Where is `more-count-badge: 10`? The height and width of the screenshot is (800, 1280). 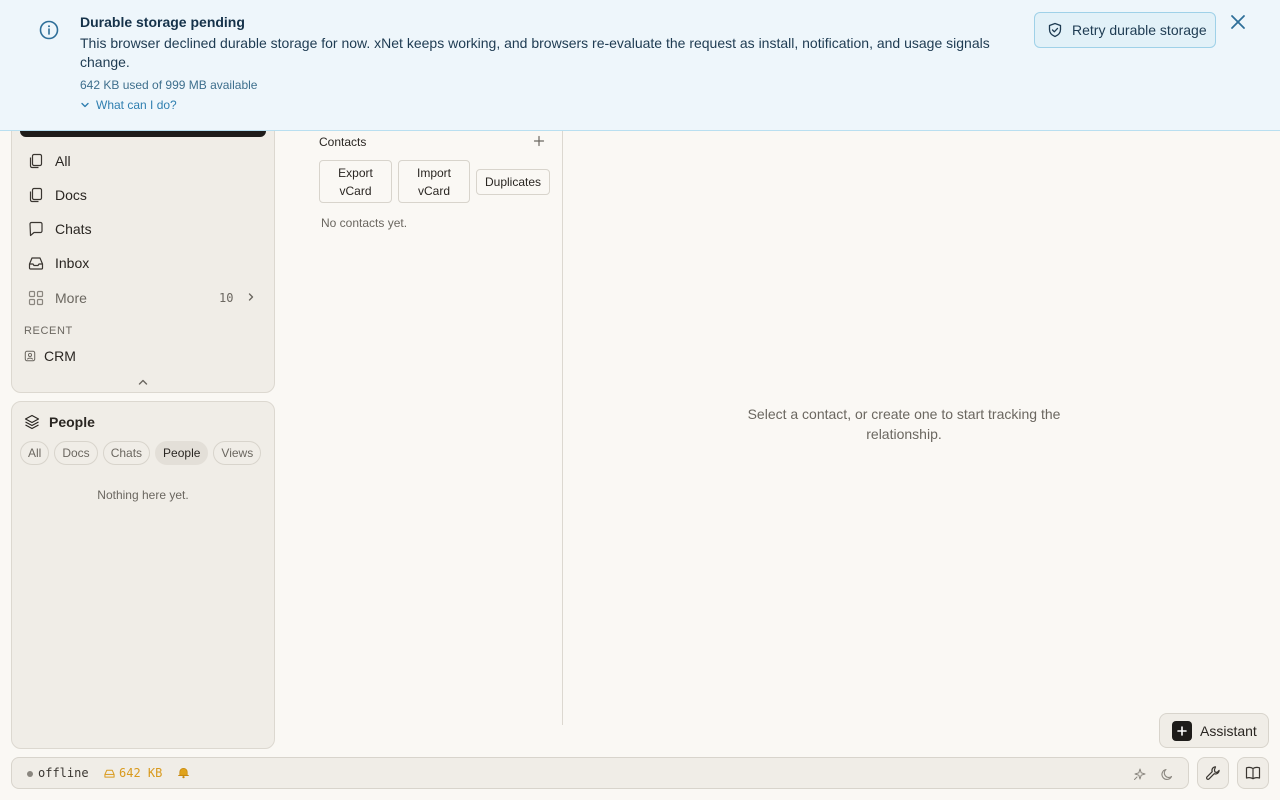 more-count-badge: 10 is located at coordinates (226, 298).